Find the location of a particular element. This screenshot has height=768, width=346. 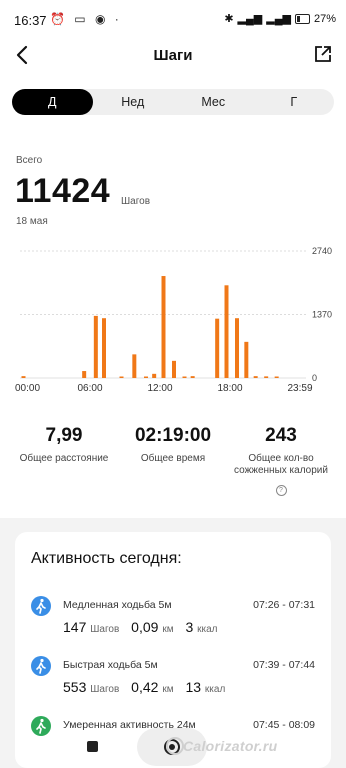

total-steps: 11424 is located at coordinates (63, 191).